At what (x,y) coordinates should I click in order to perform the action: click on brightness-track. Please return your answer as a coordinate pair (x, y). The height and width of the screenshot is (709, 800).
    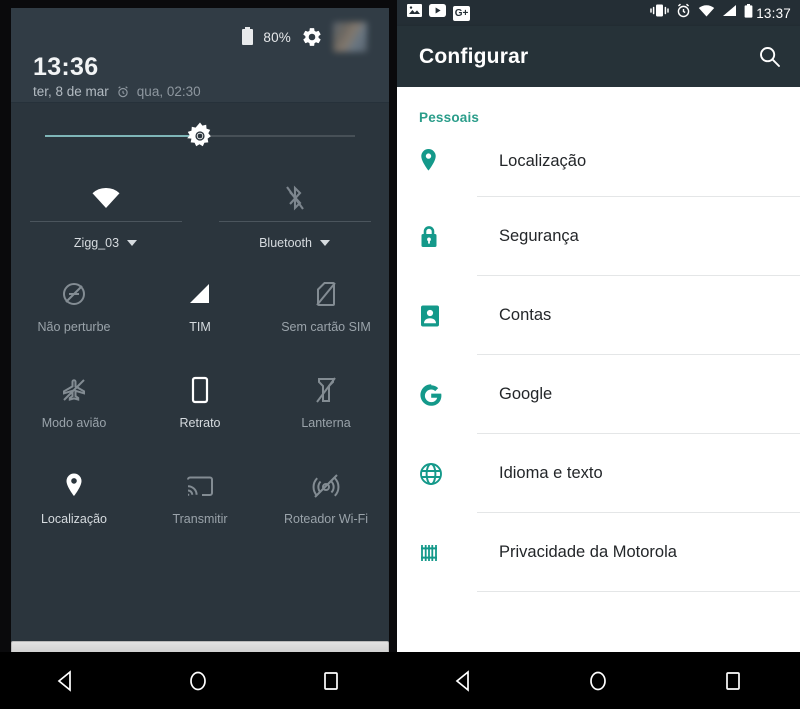
    Looking at the image, I should click on (200, 134).